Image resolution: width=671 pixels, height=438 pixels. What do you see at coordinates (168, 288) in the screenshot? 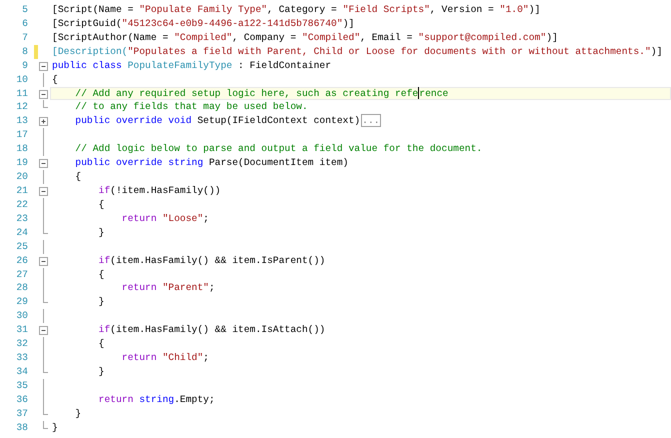
I see `code-line: return "Parent";` at bounding box center [168, 288].